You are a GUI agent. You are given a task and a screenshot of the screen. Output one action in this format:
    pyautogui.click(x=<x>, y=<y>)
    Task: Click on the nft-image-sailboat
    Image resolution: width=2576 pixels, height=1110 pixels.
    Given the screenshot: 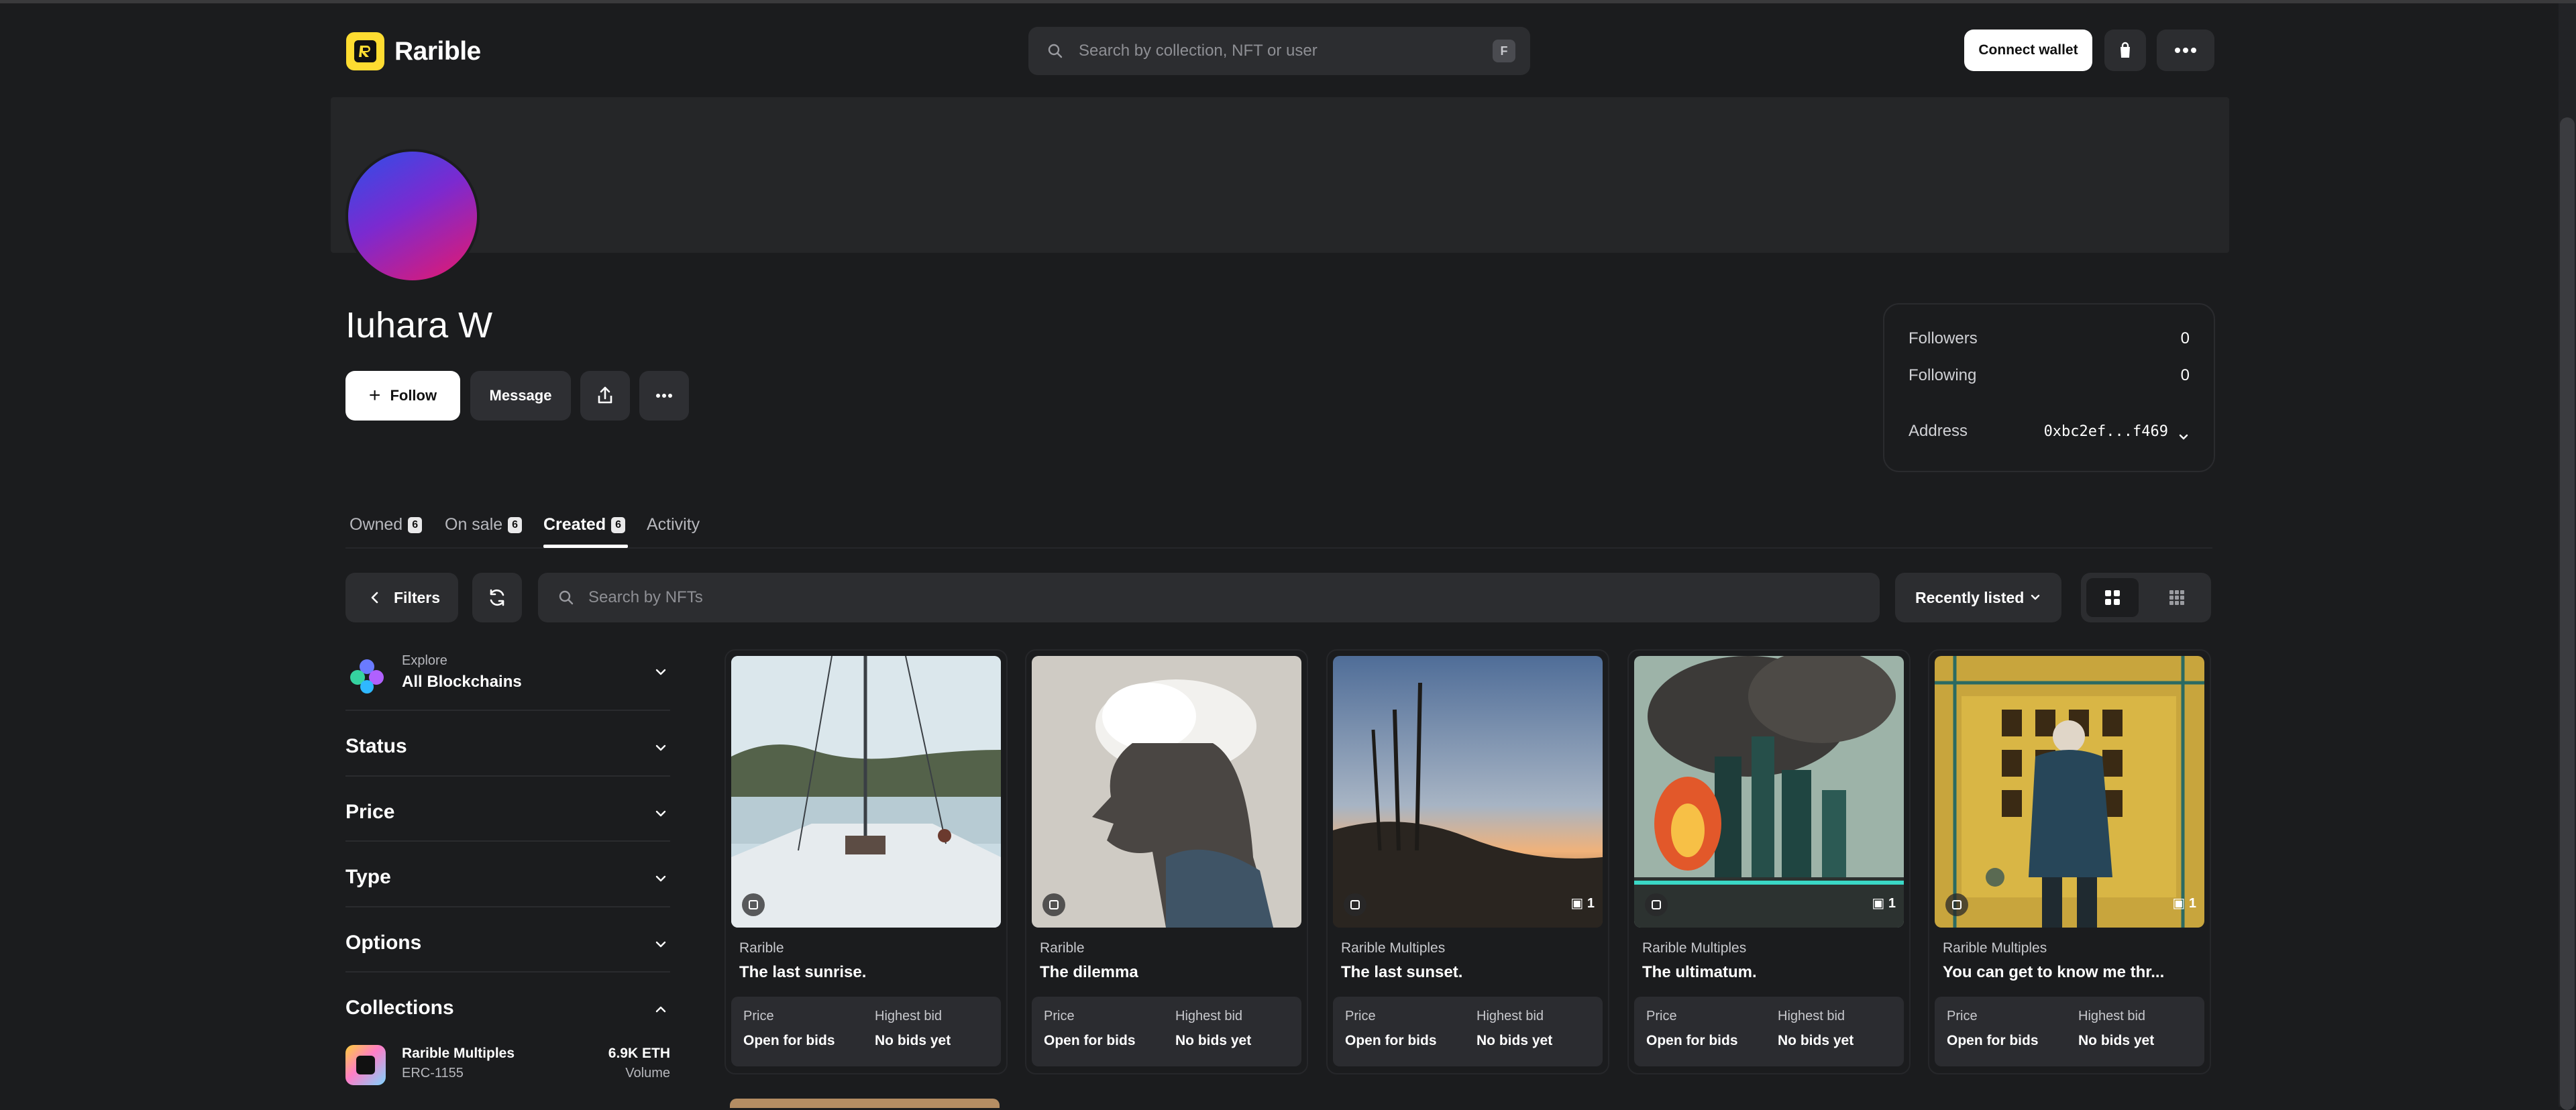 What is the action you would take?
    pyautogui.click(x=866, y=792)
    